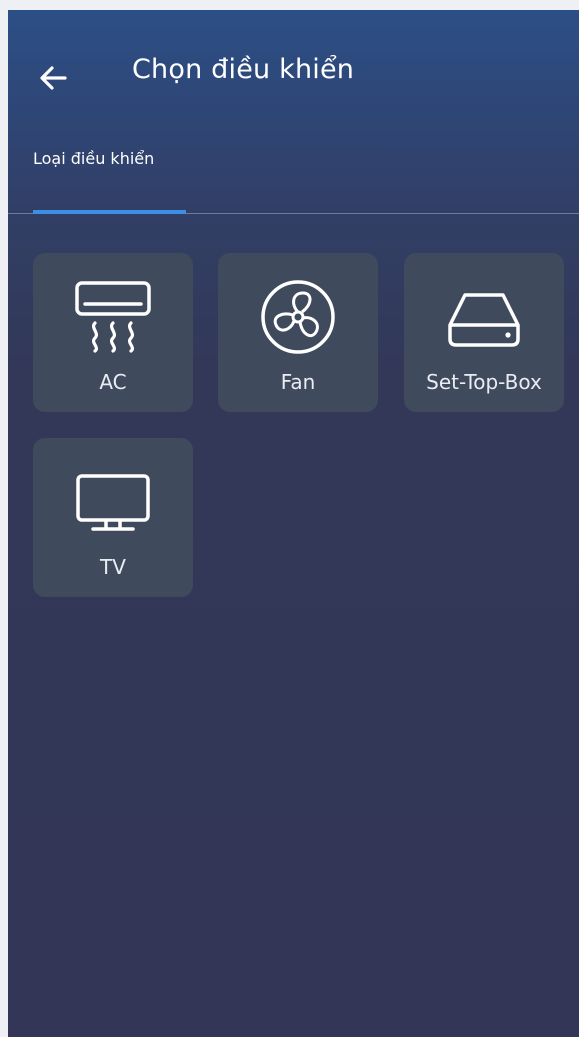 The image size is (579, 1037). What do you see at coordinates (109, 177) in the screenshot?
I see `tab-remote-type: Loại điều khiển` at bounding box center [109, 177].